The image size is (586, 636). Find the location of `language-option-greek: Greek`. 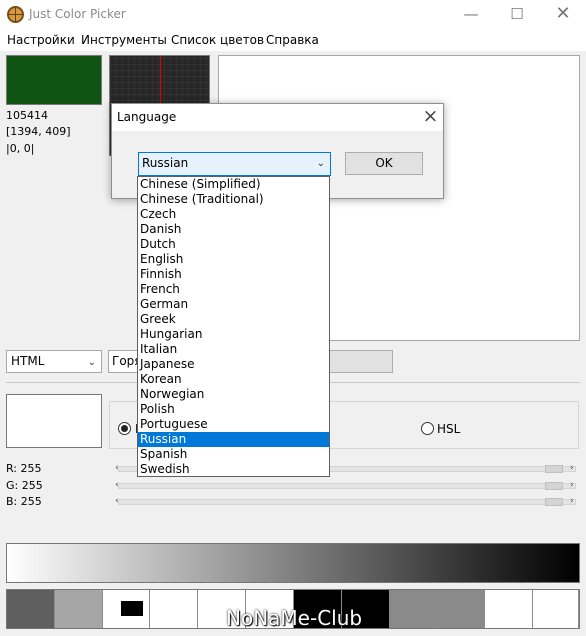

language-option-greek: Greek is located at coordinates (233, 319).